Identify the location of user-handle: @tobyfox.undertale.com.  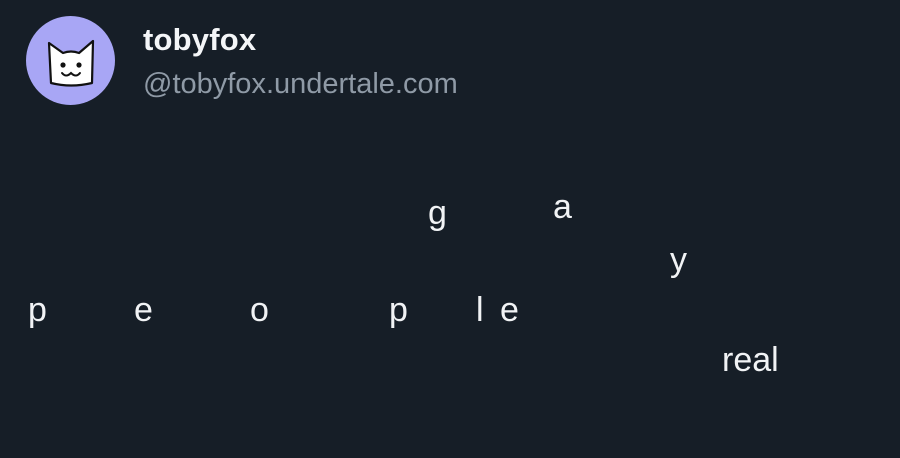
(300, 84).